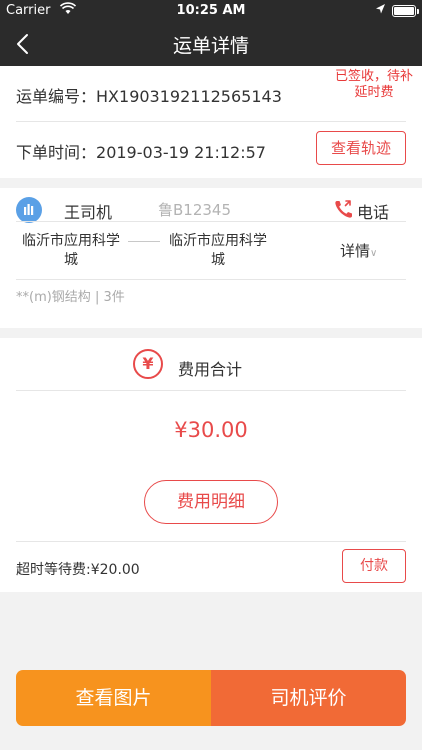 The height and width of the screenshot is (750, 422). What do you see at coordinates (210, 369) in the screenshot?
I see `fee-total-title: 费用合计` at bounding box center [210, 369].